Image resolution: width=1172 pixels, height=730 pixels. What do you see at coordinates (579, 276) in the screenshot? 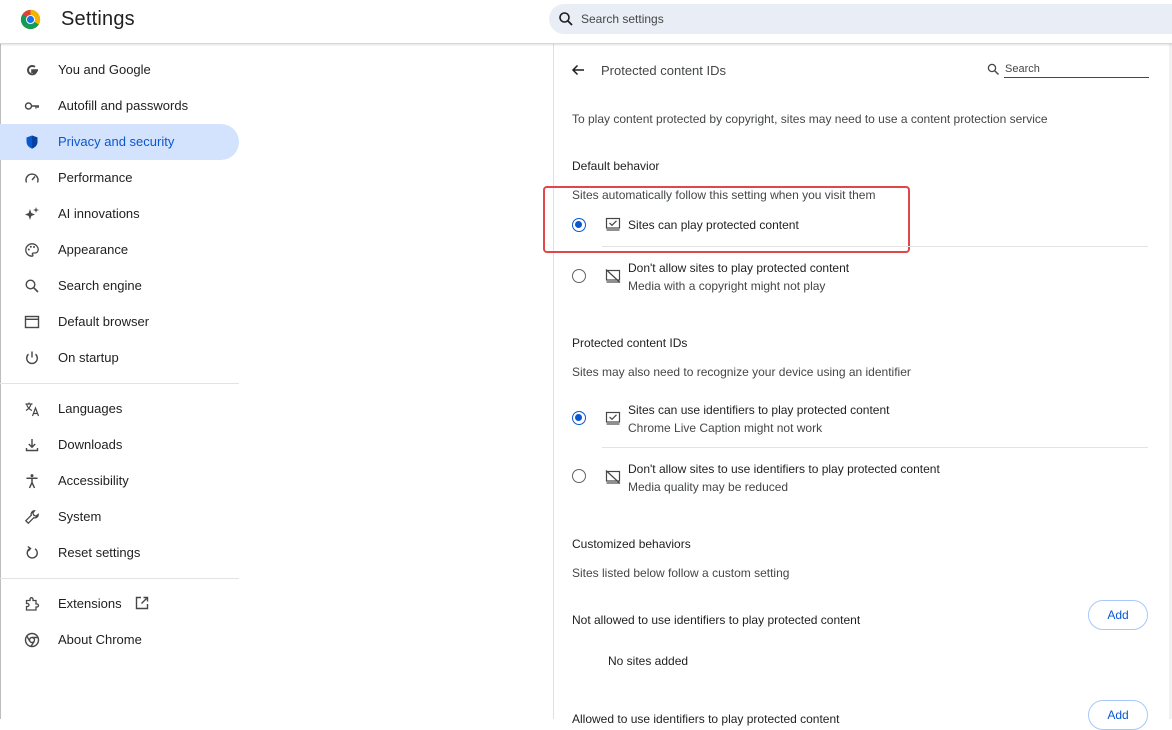
I see `radio-block-protected-content` at bounding box center [579, 276].